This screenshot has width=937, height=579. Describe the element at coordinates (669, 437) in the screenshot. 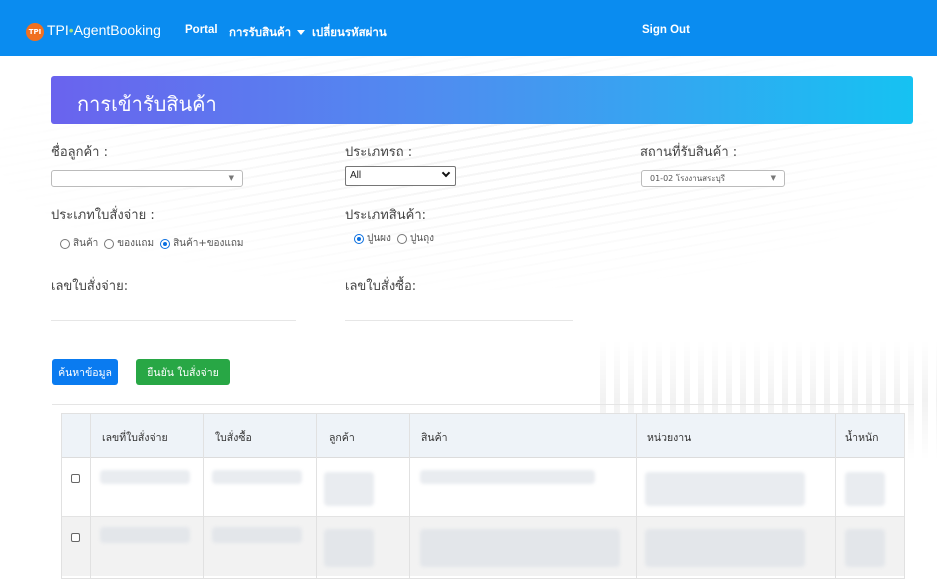

I see `column-header-department: หน่วยงาน` at that location.